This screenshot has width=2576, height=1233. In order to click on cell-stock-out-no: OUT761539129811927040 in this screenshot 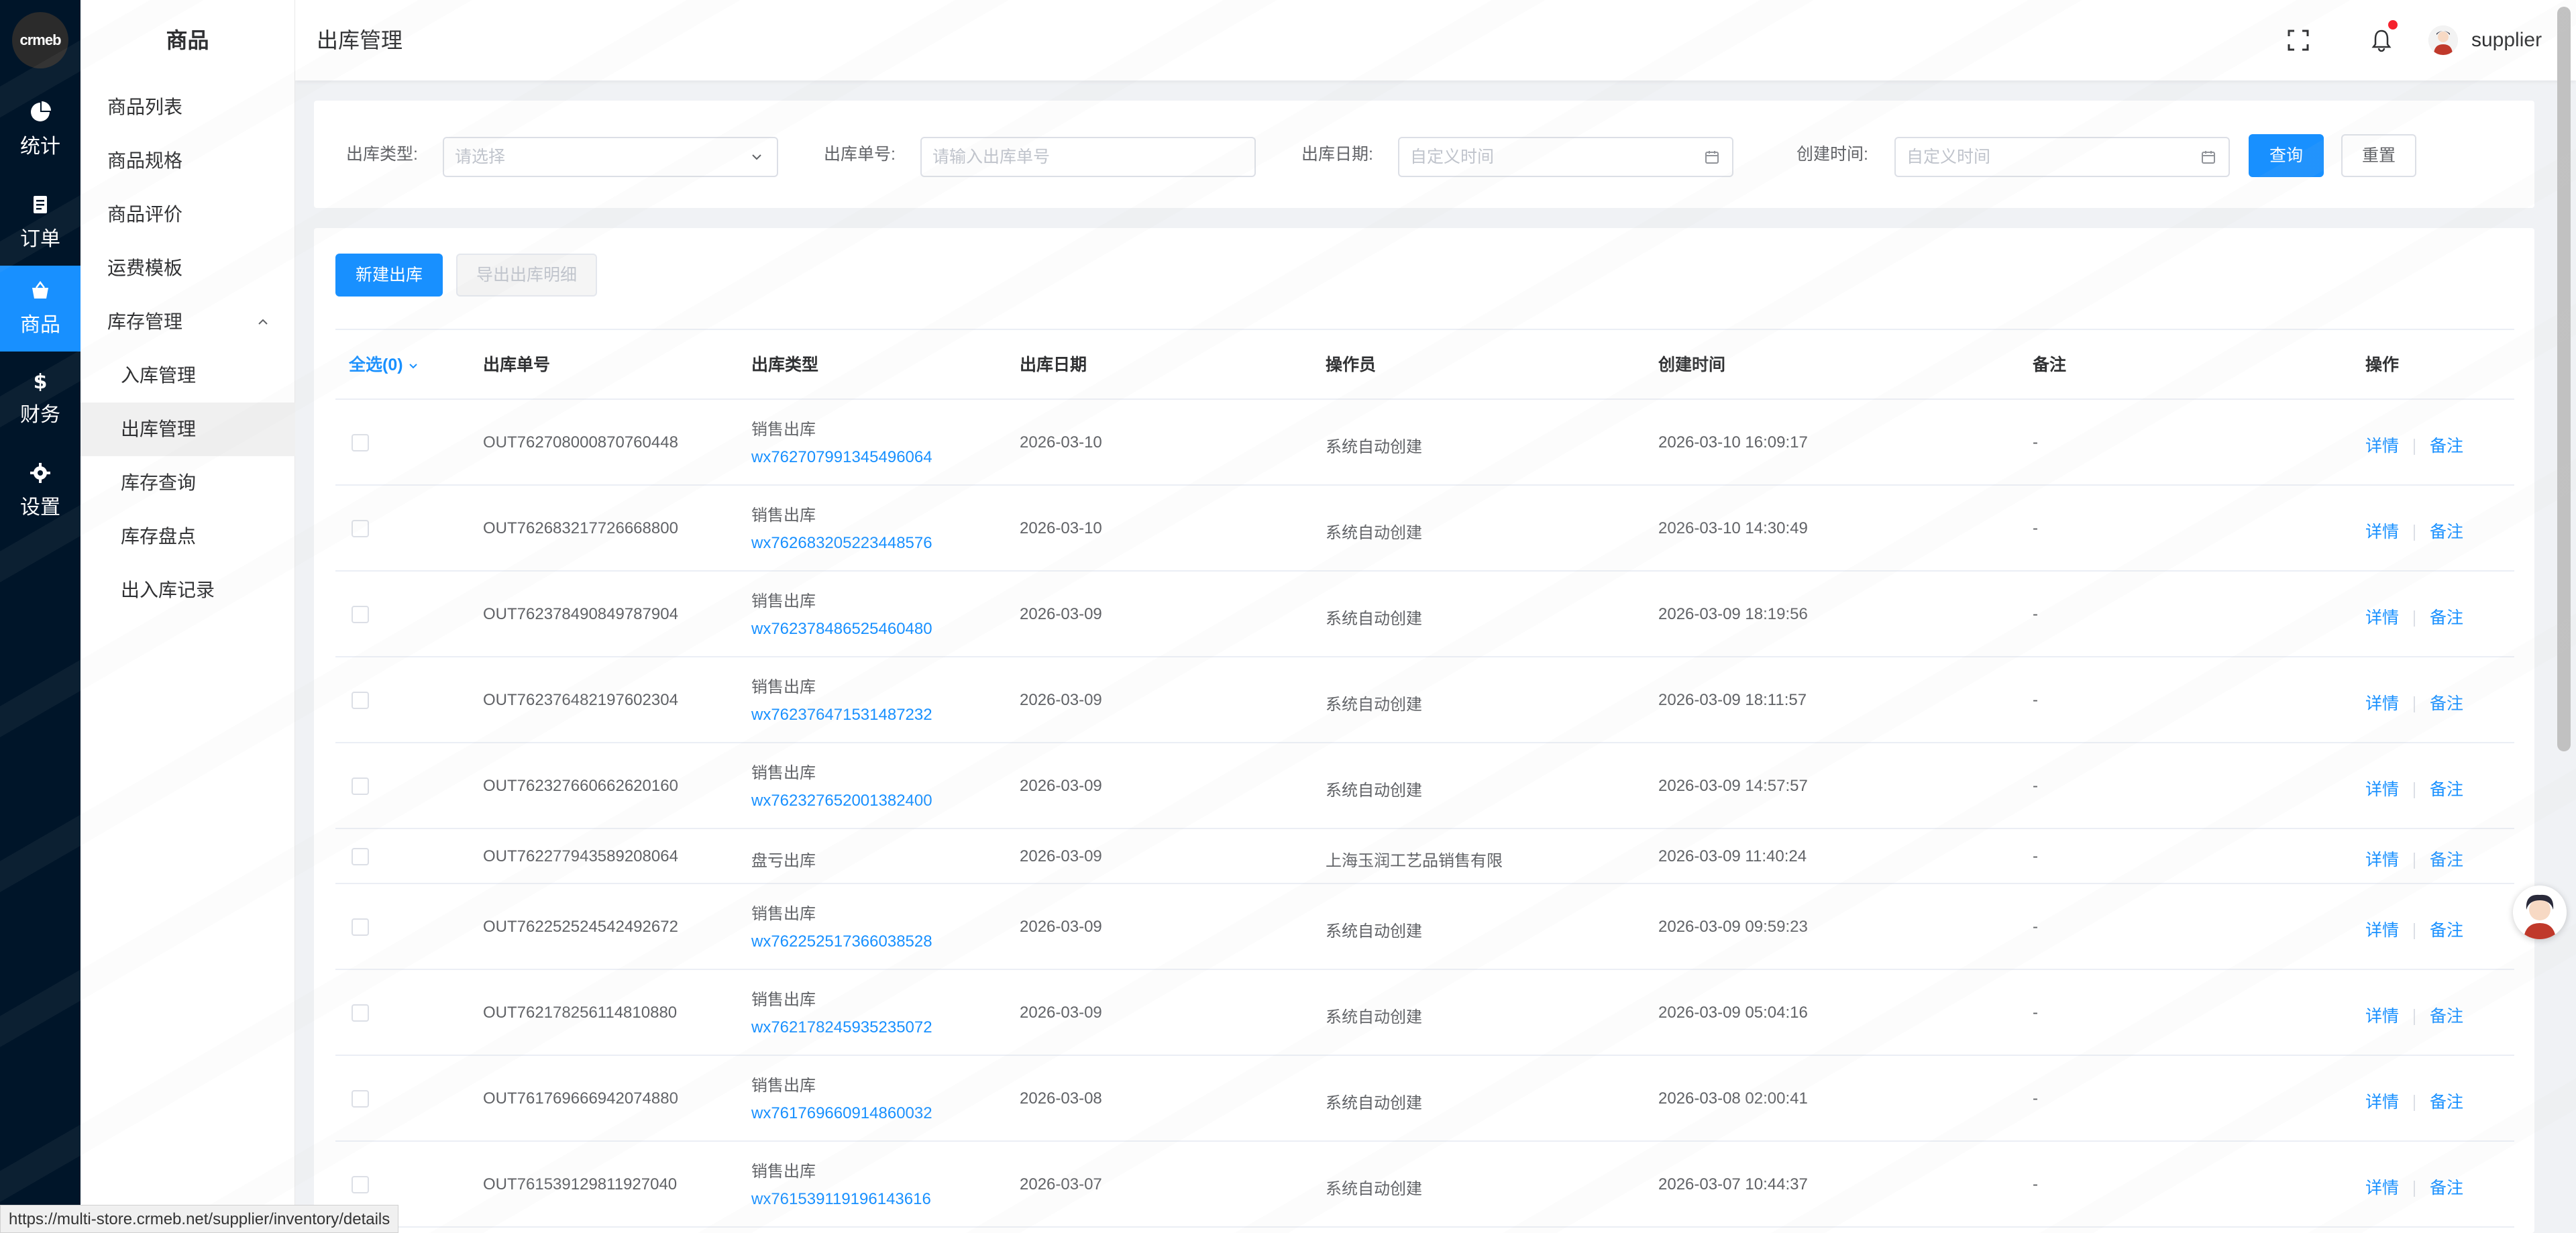, I will do `click(580, 1184)`.